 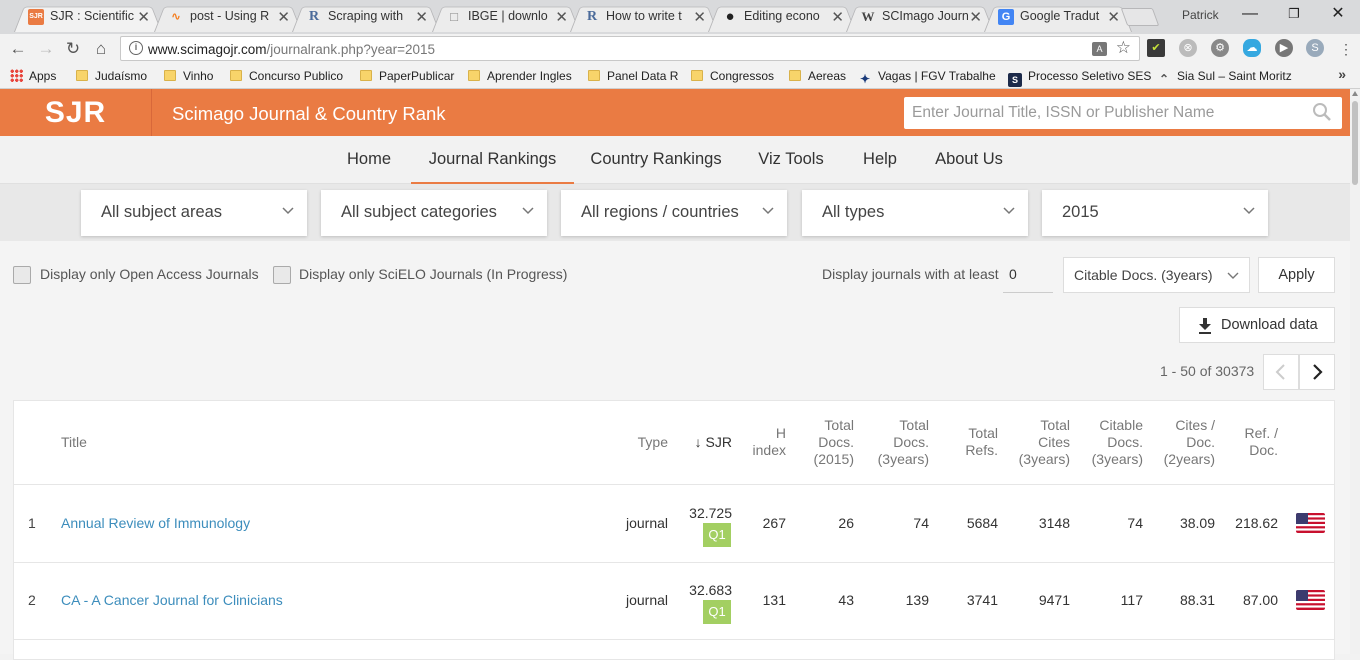 What do you see at coordinates (920, 17) in the screenshot?
I see `browser-tab: W SCImago Journ ✕` at bounding box center [920, 17].